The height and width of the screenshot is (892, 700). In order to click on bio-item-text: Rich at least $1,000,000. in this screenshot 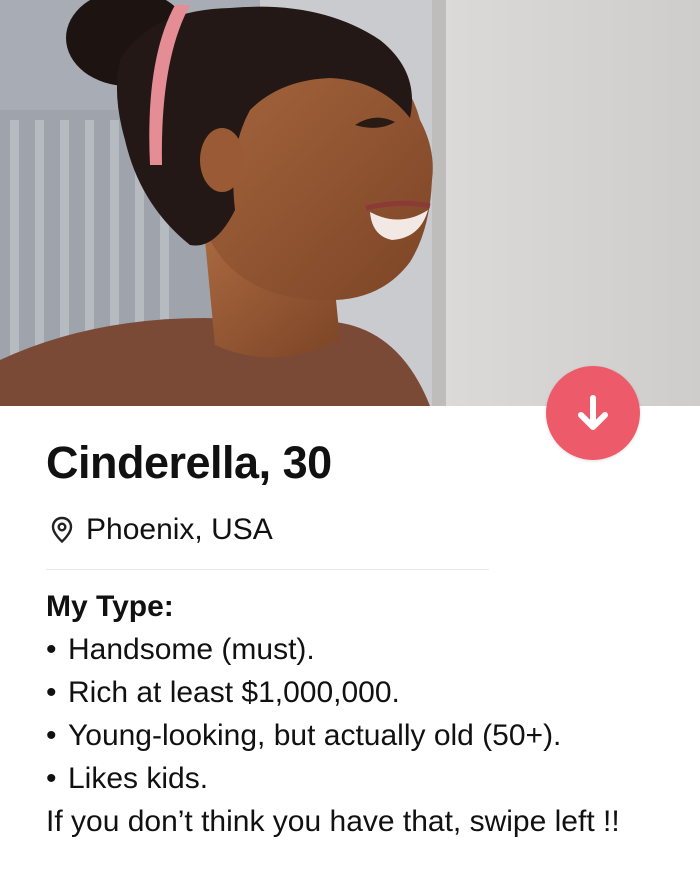, I will do `click(234, 692)`.